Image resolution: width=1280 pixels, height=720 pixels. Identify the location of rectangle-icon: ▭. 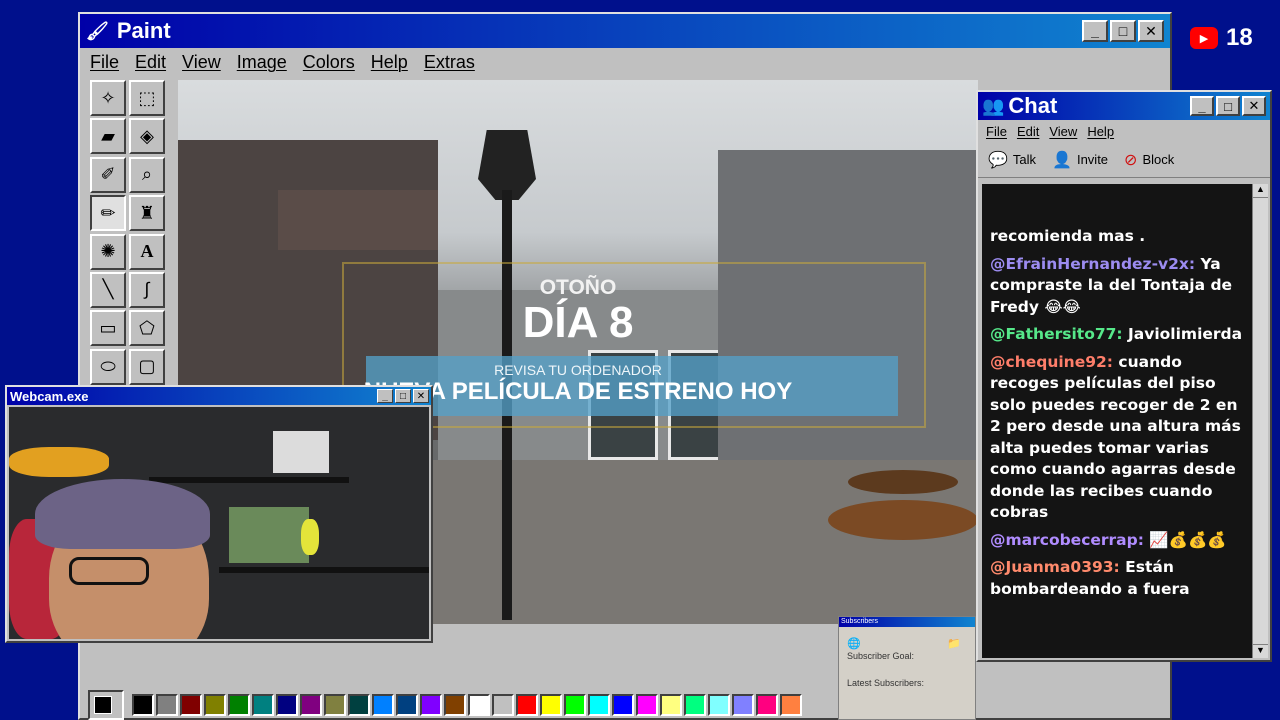
(108, 328).